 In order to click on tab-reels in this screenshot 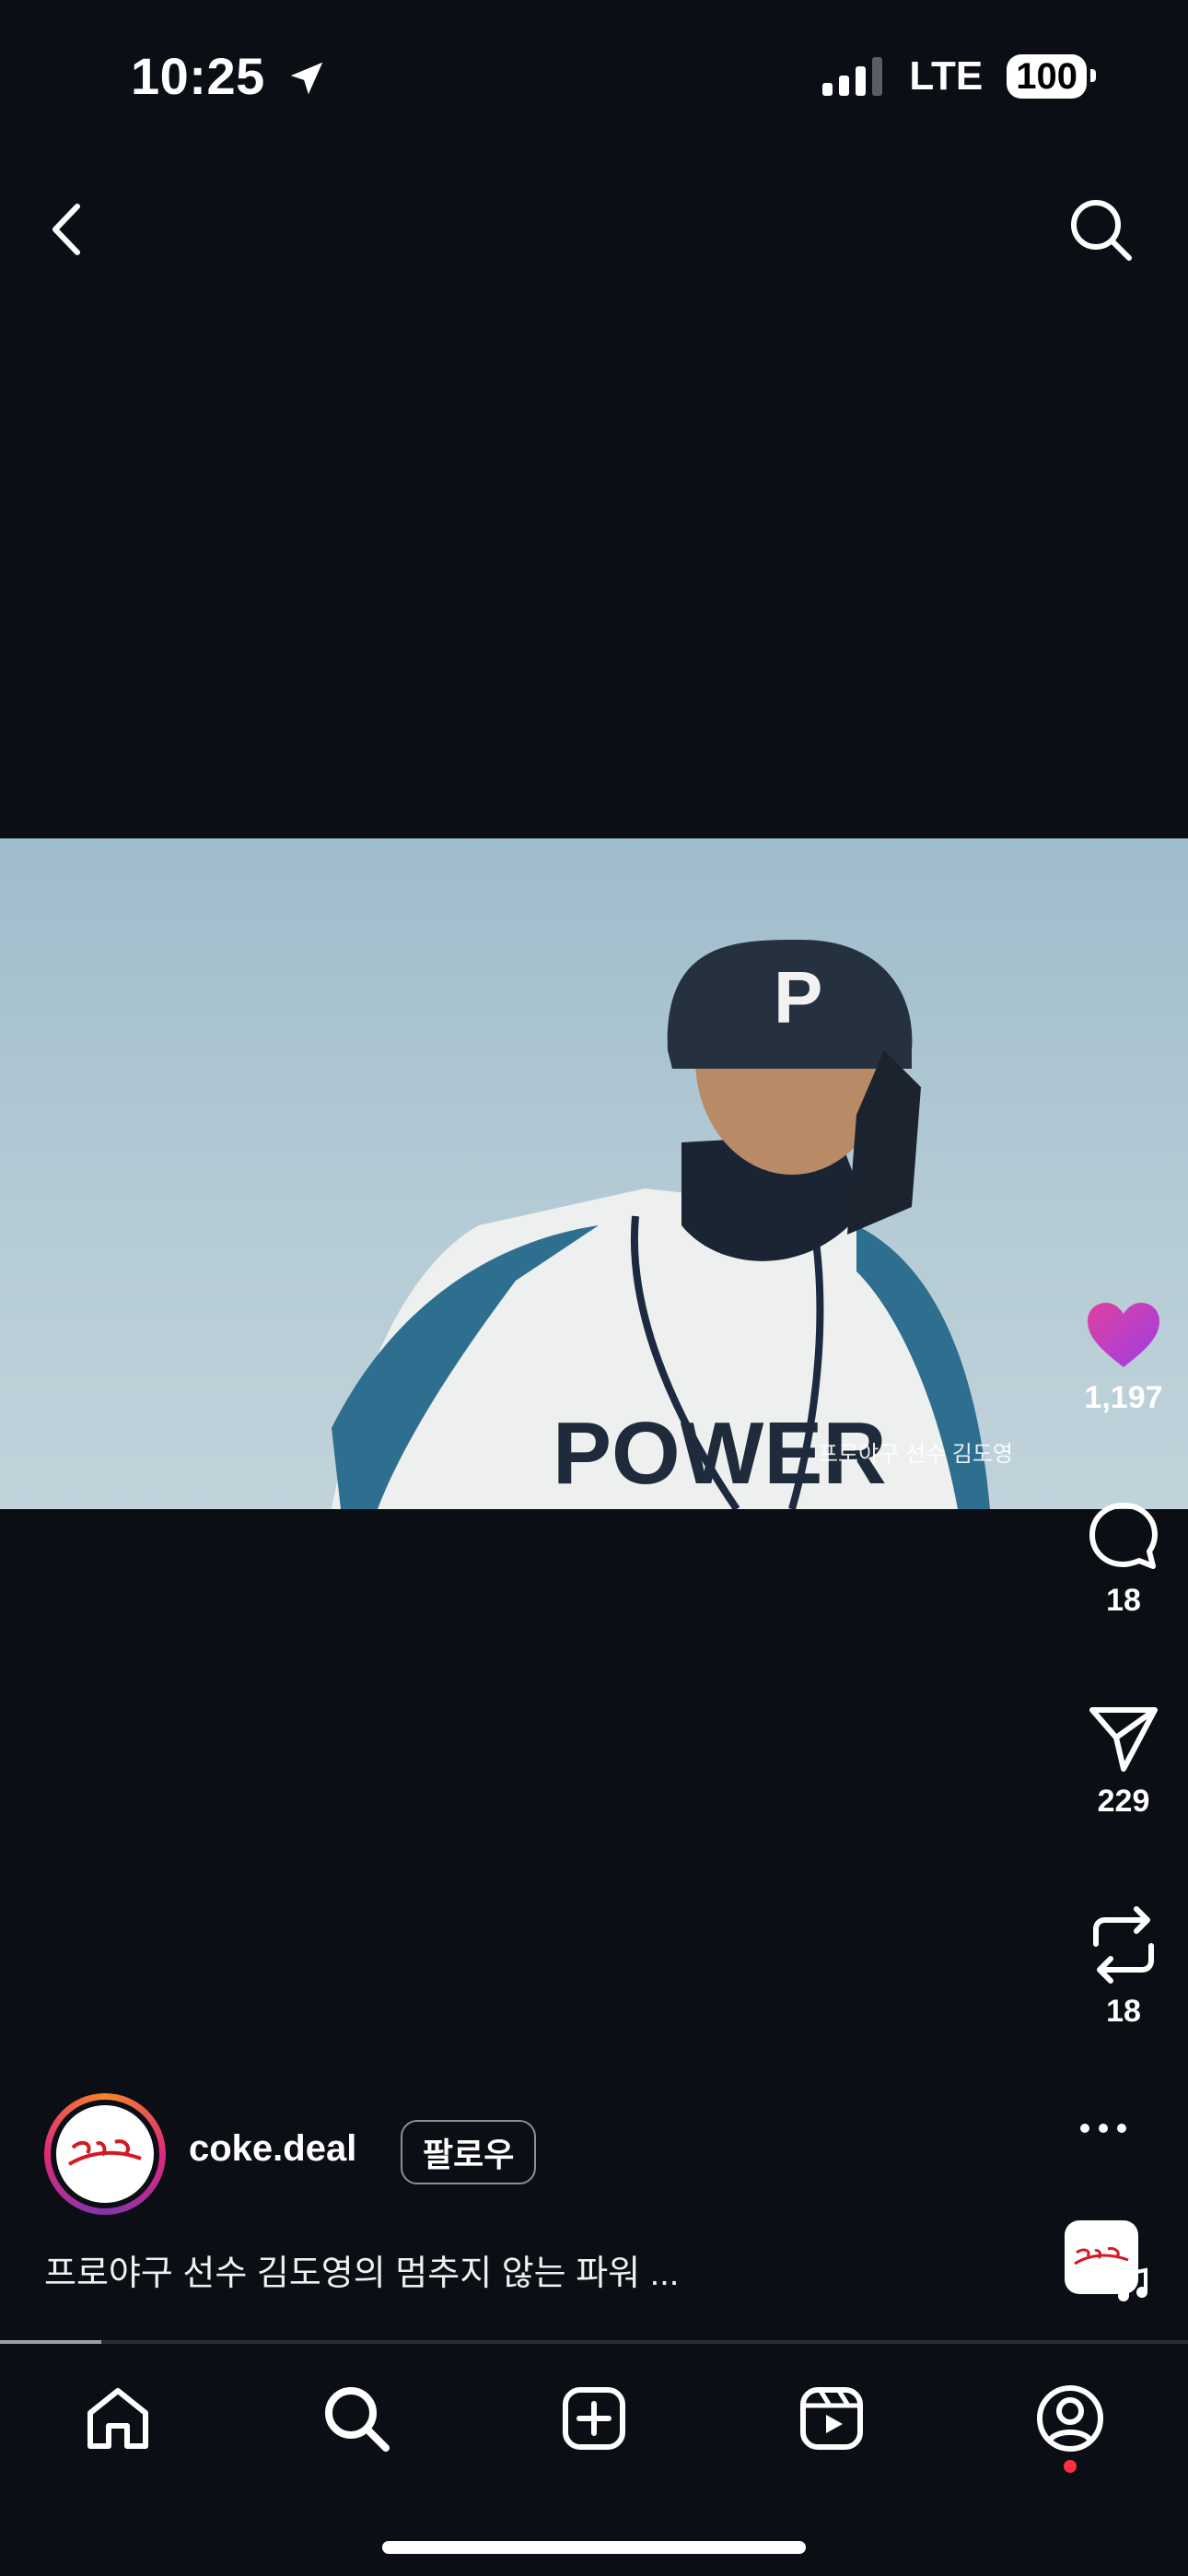, I will do `click(831, 2418)`.